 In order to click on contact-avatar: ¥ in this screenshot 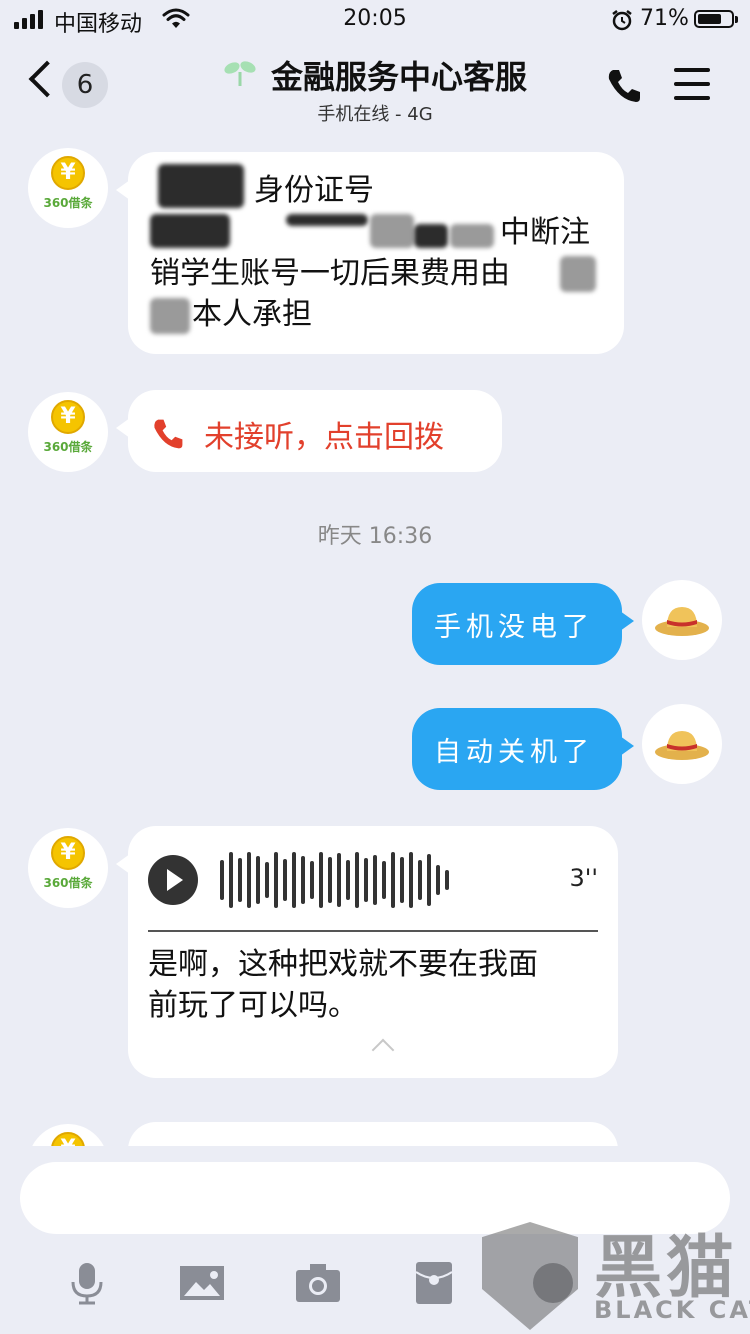, I will do `click(68, 1135)`.